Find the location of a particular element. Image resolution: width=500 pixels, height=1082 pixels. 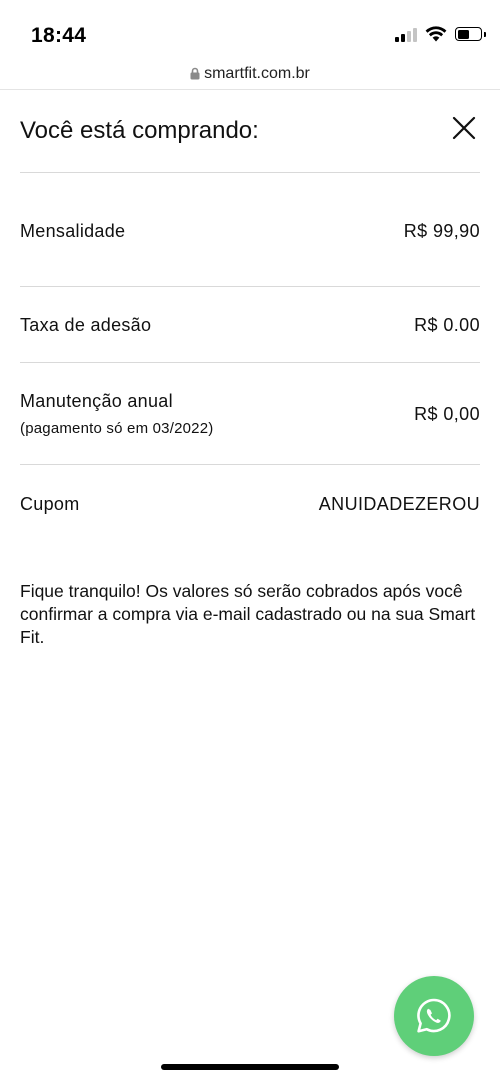

home-indicator is located at coordinates (250, 1067).